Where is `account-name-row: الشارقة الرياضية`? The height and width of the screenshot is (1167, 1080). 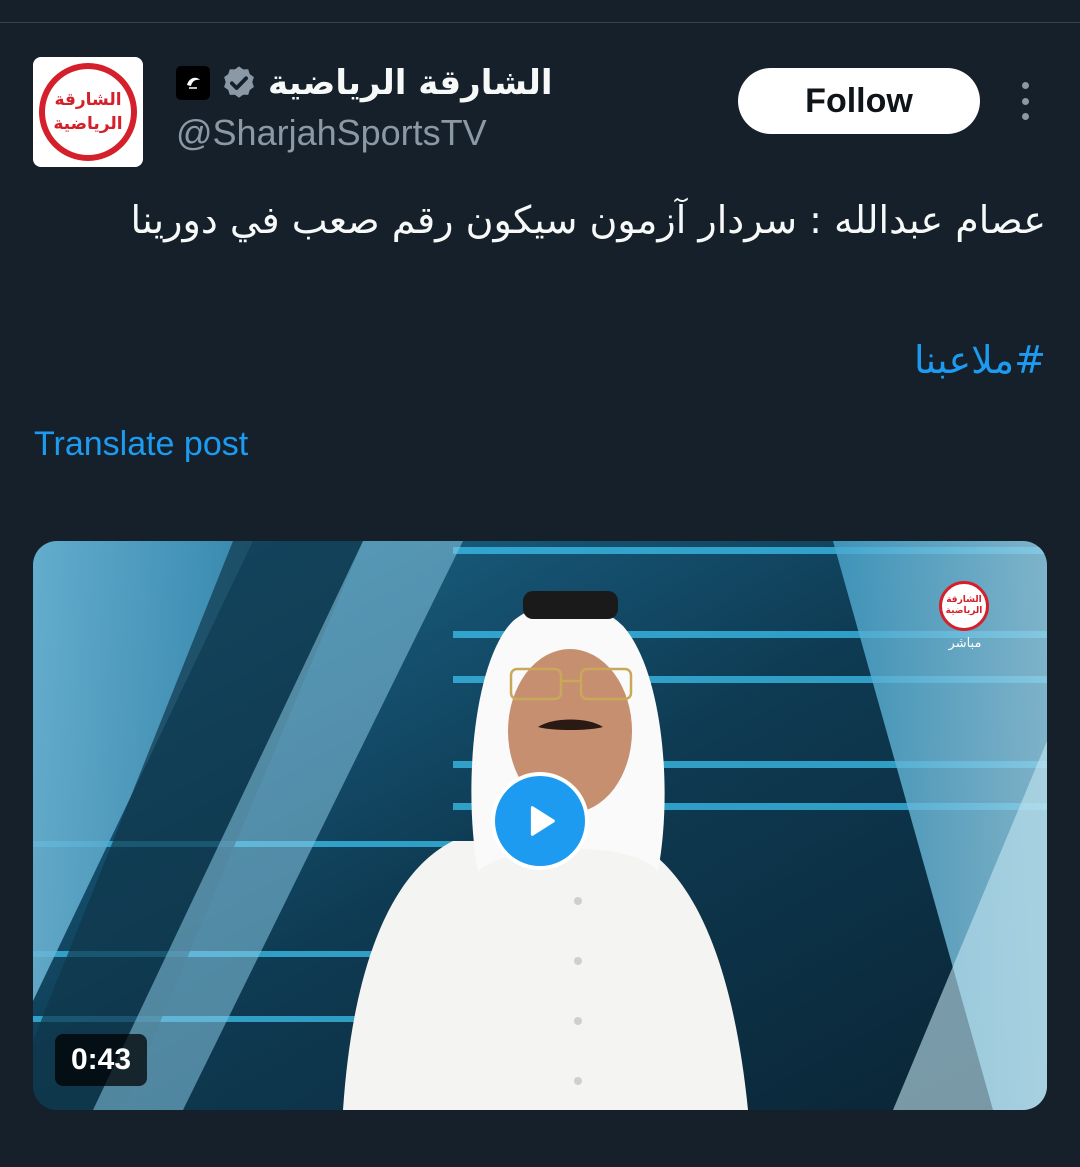 account-name-row: الشارقة الرياضية is located at coordinates (364, 83).